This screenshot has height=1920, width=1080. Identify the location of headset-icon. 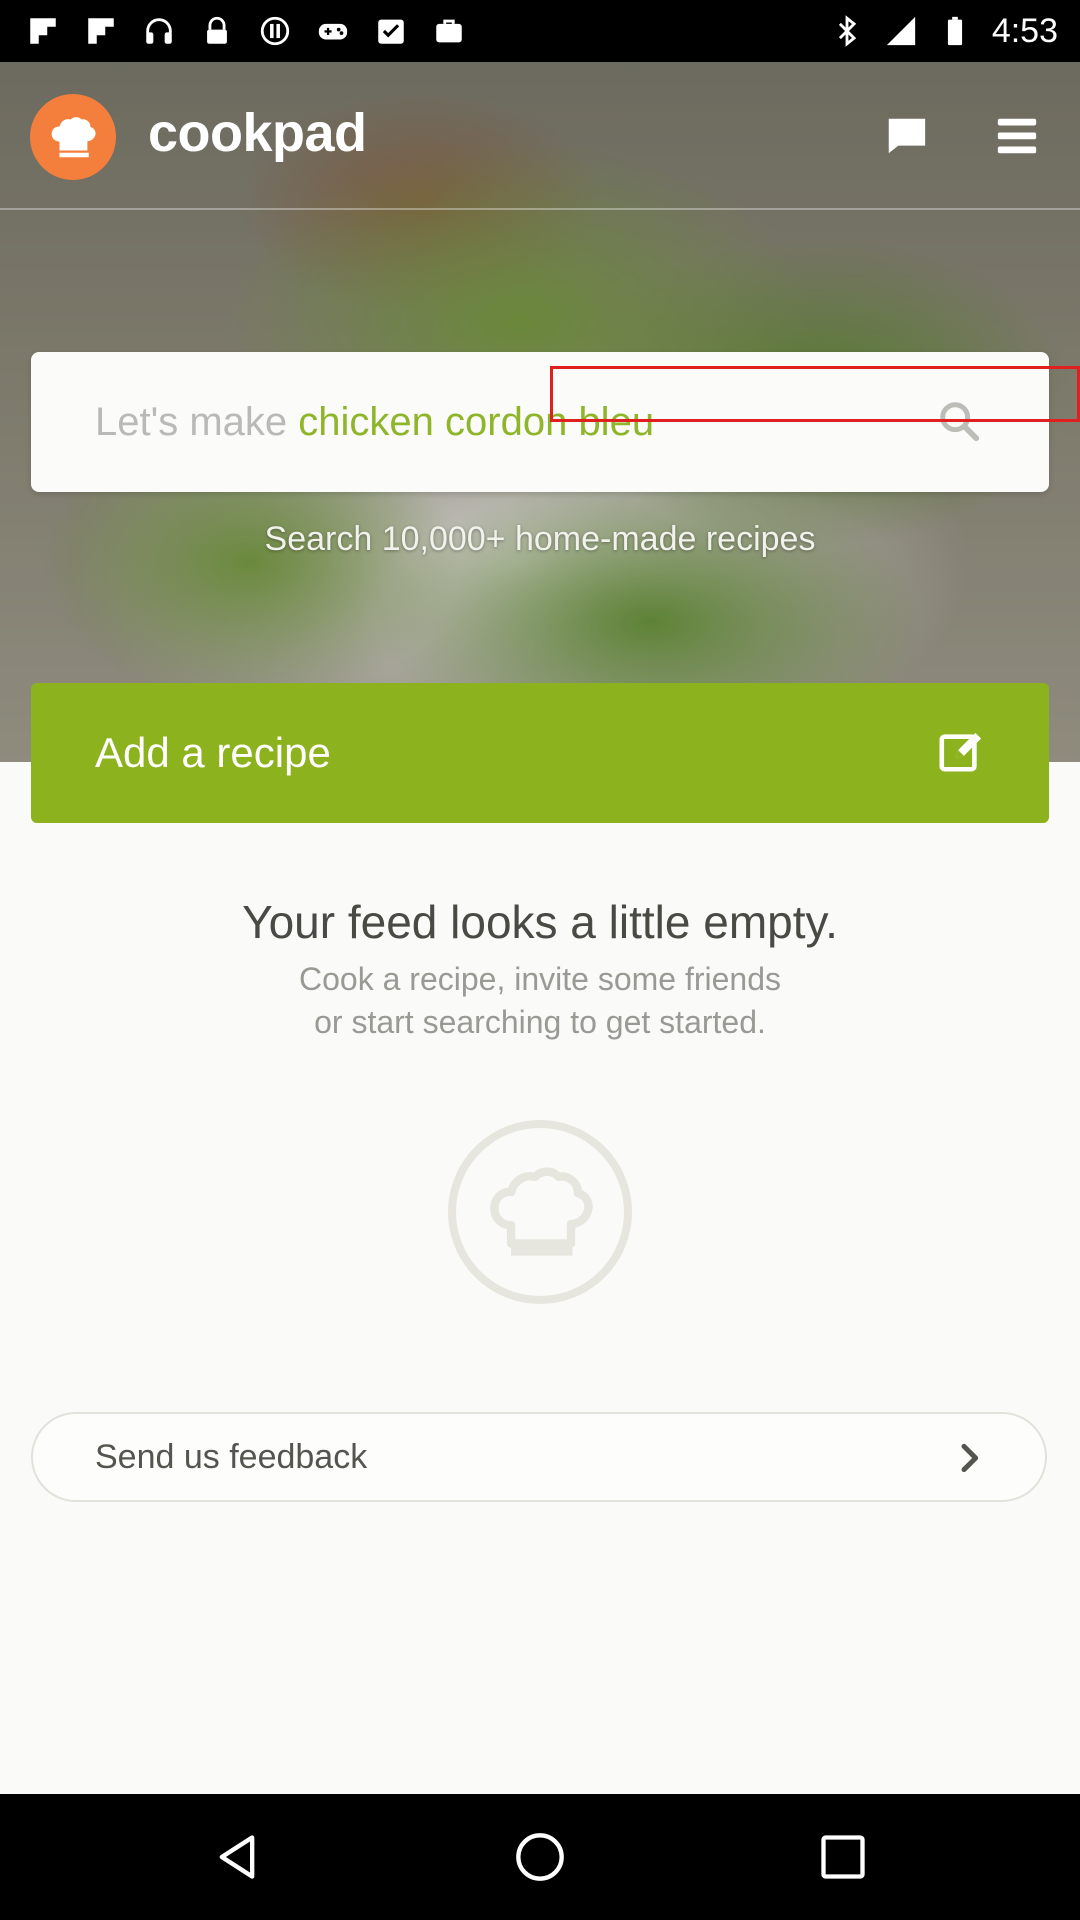
(159, 31).